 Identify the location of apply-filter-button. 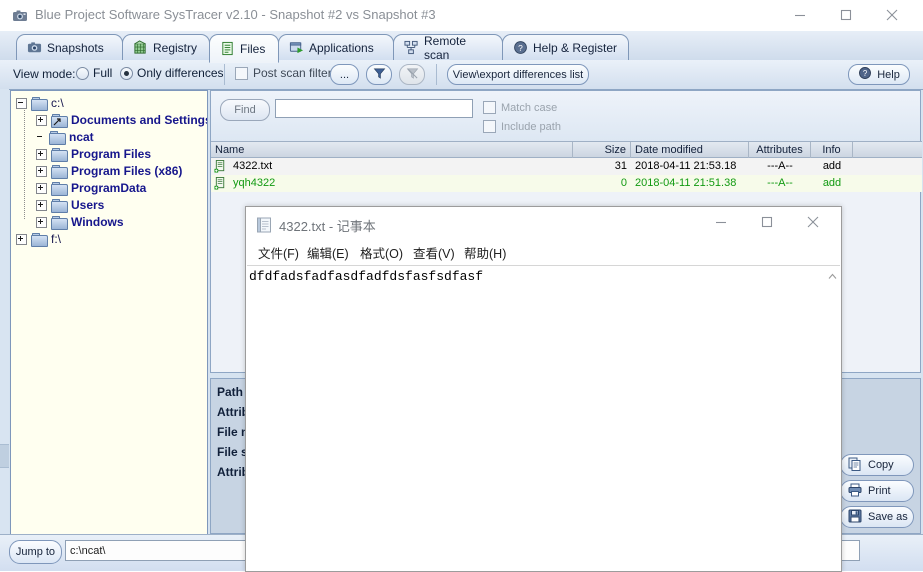
(379, 74).